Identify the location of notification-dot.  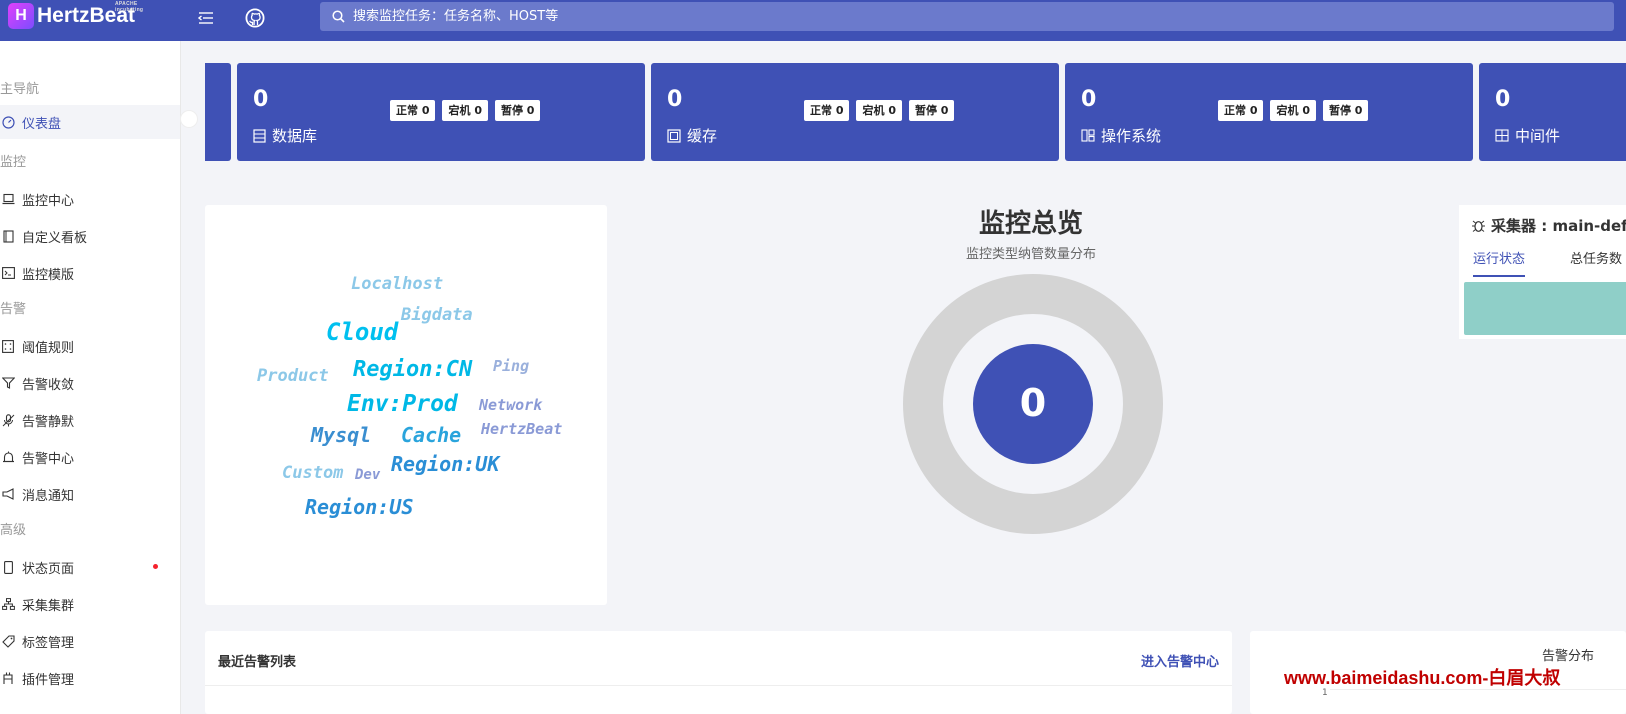
(155, 566).